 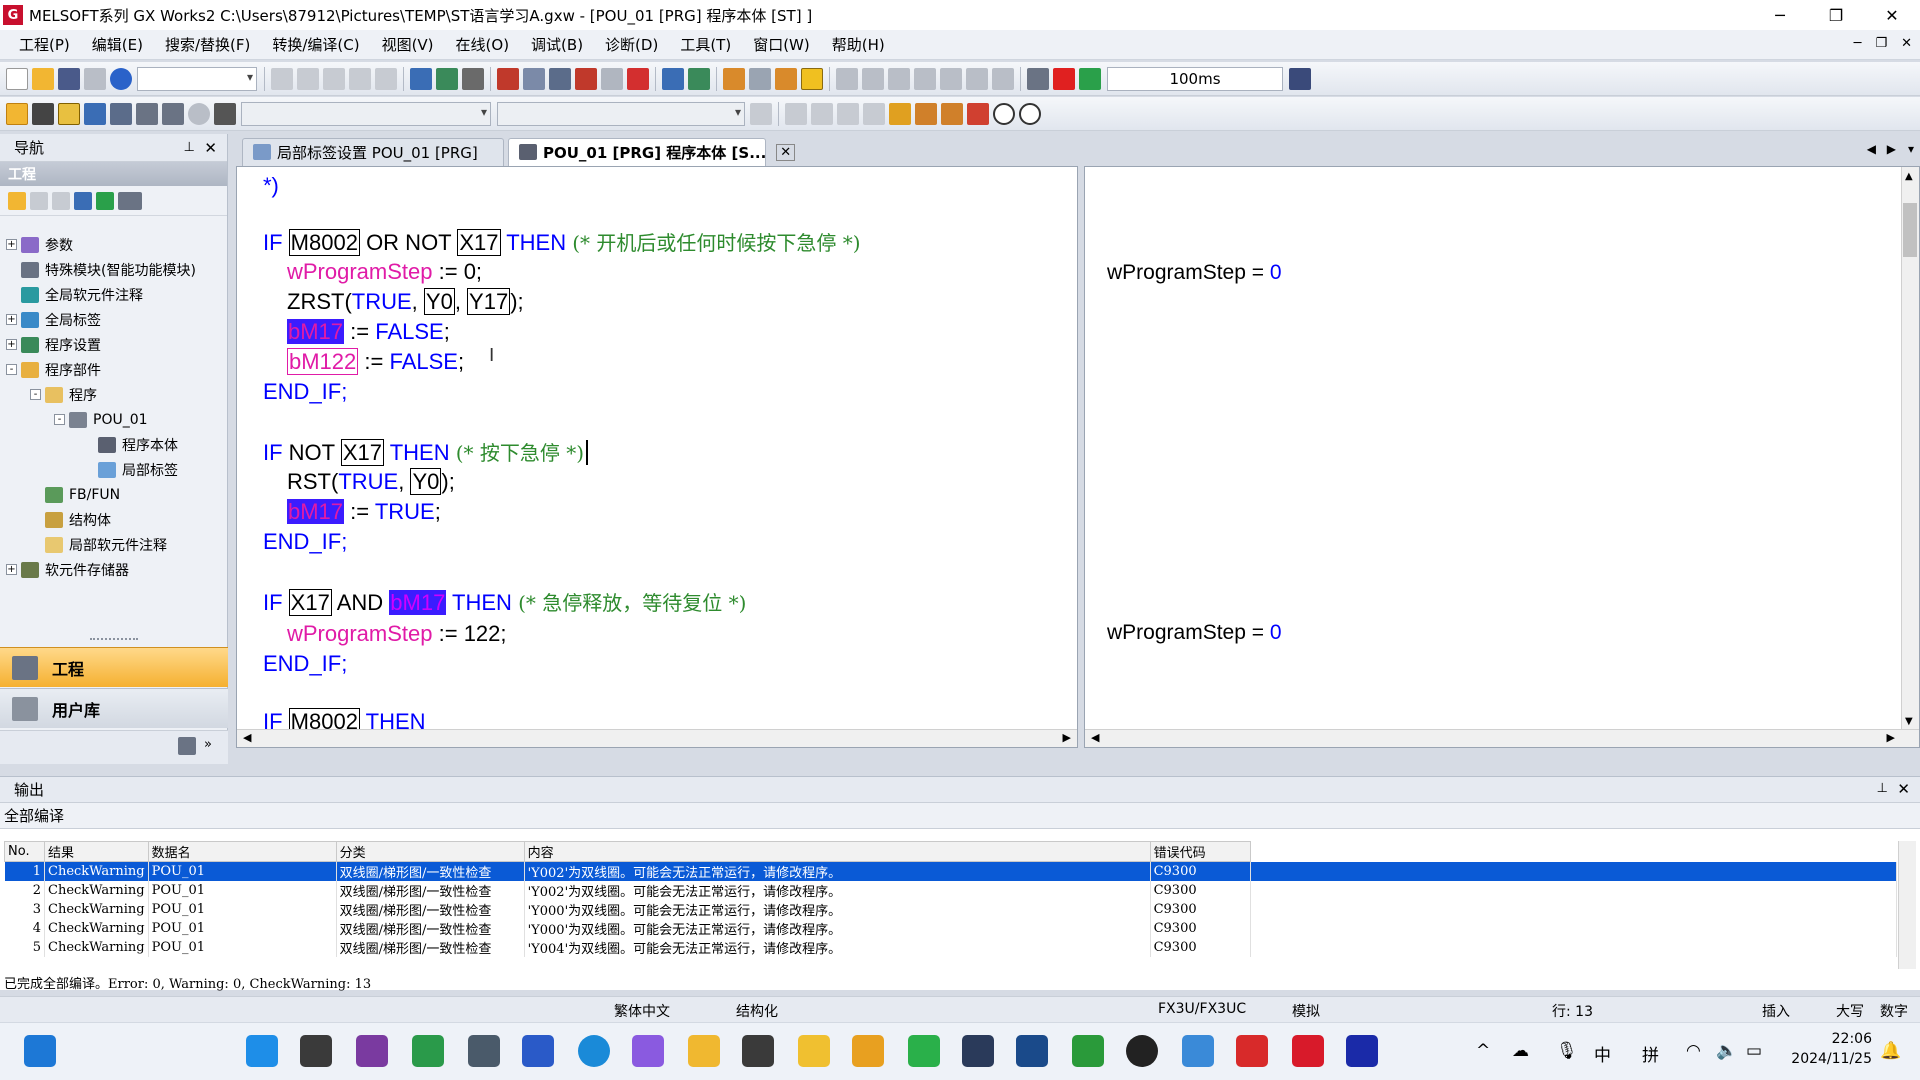 I want to click on online-change-icon, so click(x=586, y=78).